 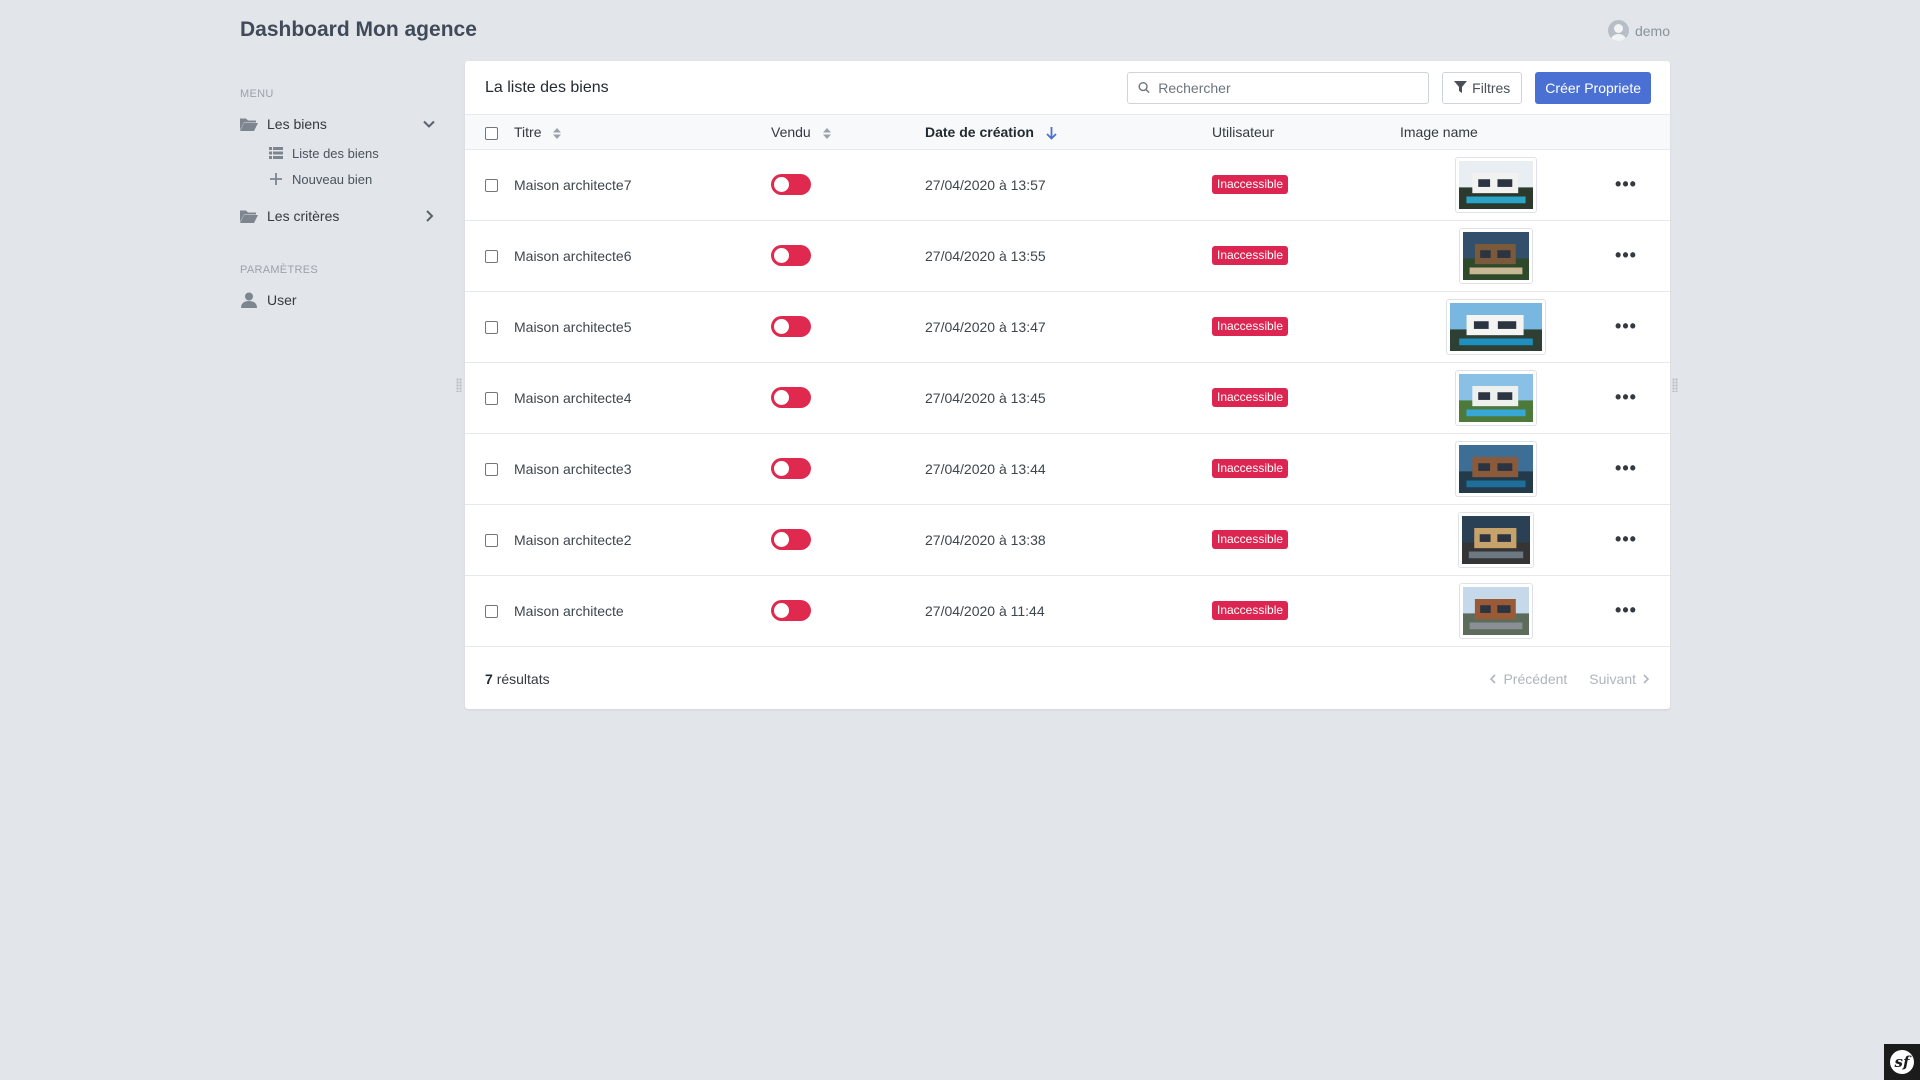 What do you see at coordinates (985, 539) in the screenshot?
I see `creation-date: 27/04/2020 à 13:38` at bounding box center [985, 539].